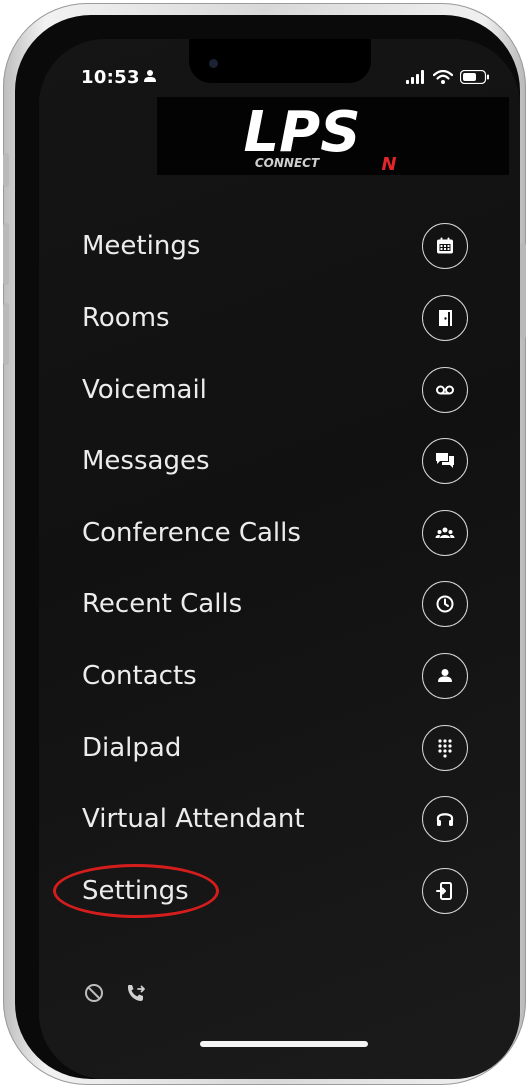 The image size is (529, 1088). Describe the element at coordinates (445, 748) in the screenshot. I see `dialpad-icon` at that location.